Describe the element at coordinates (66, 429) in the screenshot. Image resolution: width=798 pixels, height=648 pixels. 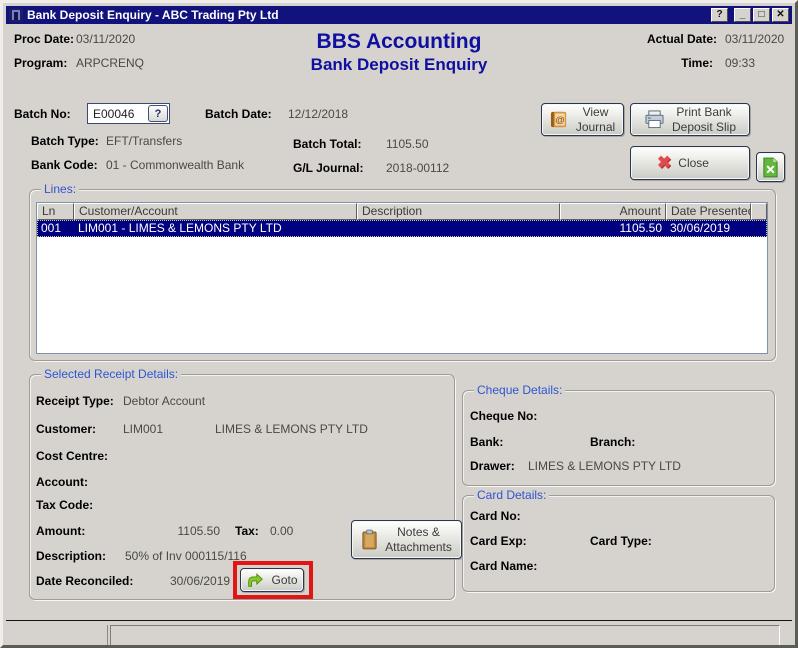
I see `customer-label: Customer:` at that location.